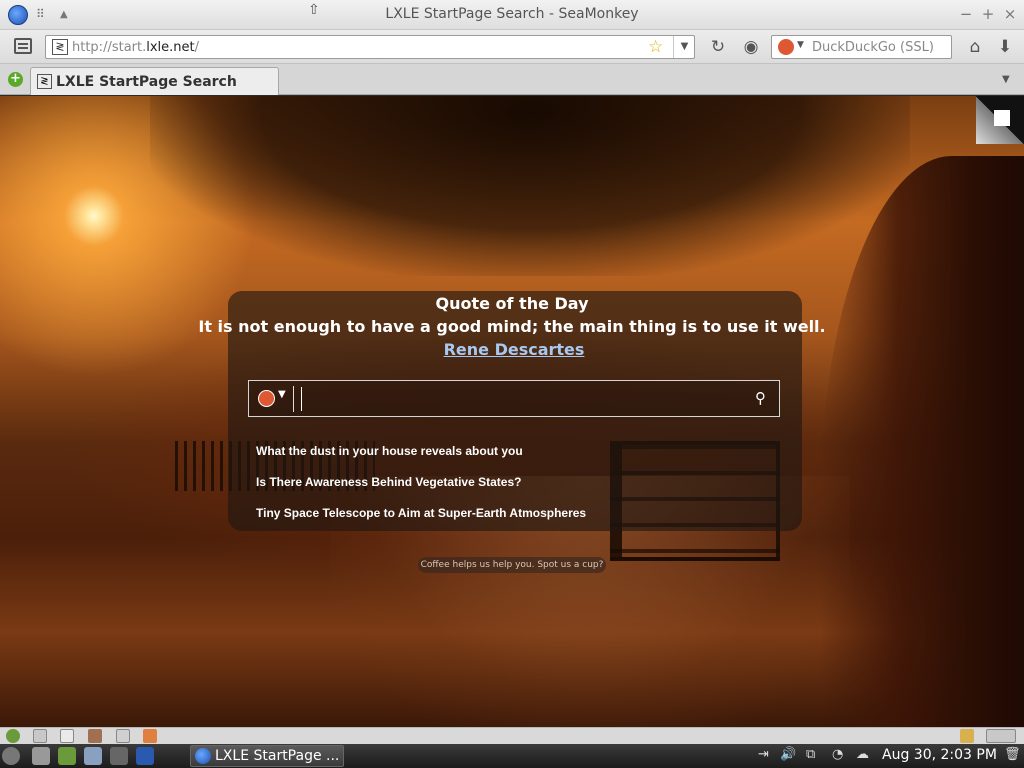  I want to click on search-separator, so click(293, 399).